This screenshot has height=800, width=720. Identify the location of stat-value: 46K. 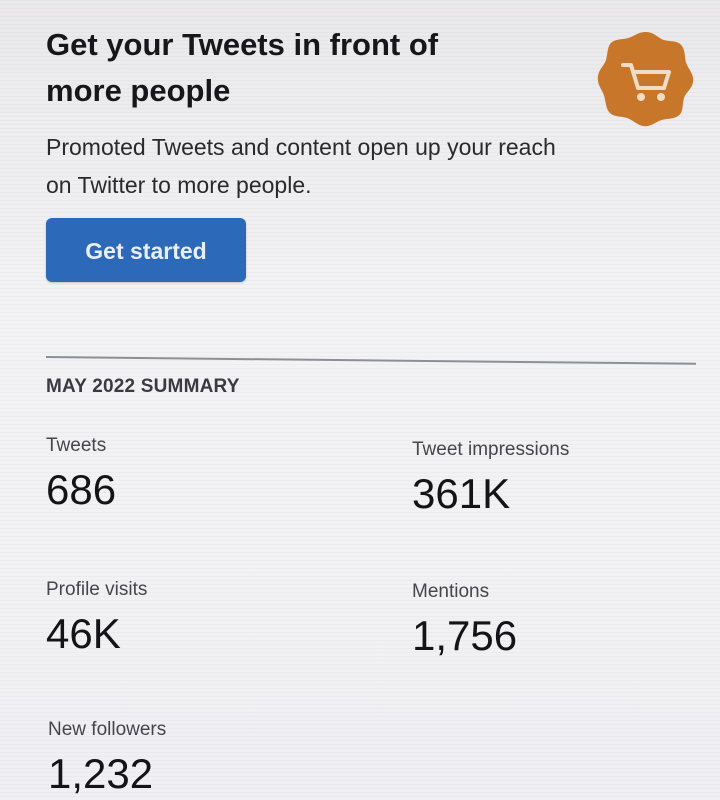
(83, 633).